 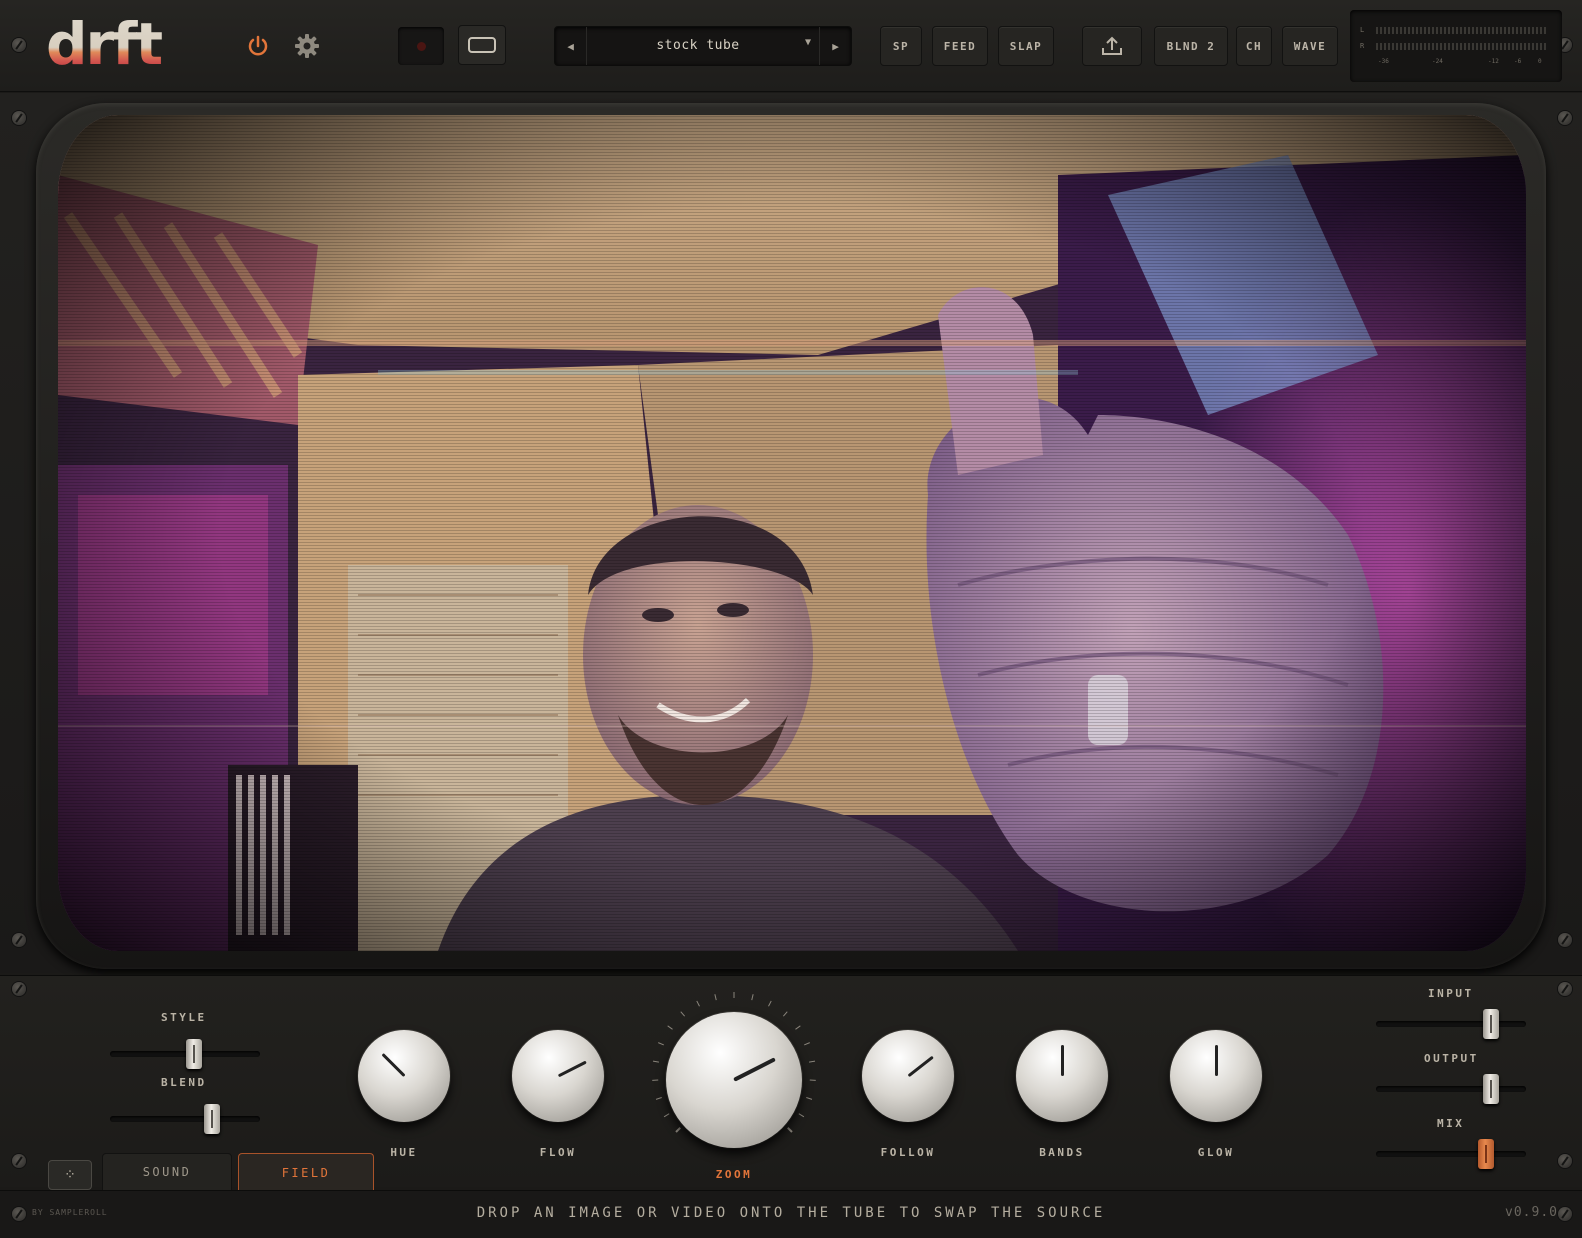 What do you see at coordinates (1062, 1152) in the screenshot?
I see `bands-label: BANDS` at bounding box center [1062, 1152].